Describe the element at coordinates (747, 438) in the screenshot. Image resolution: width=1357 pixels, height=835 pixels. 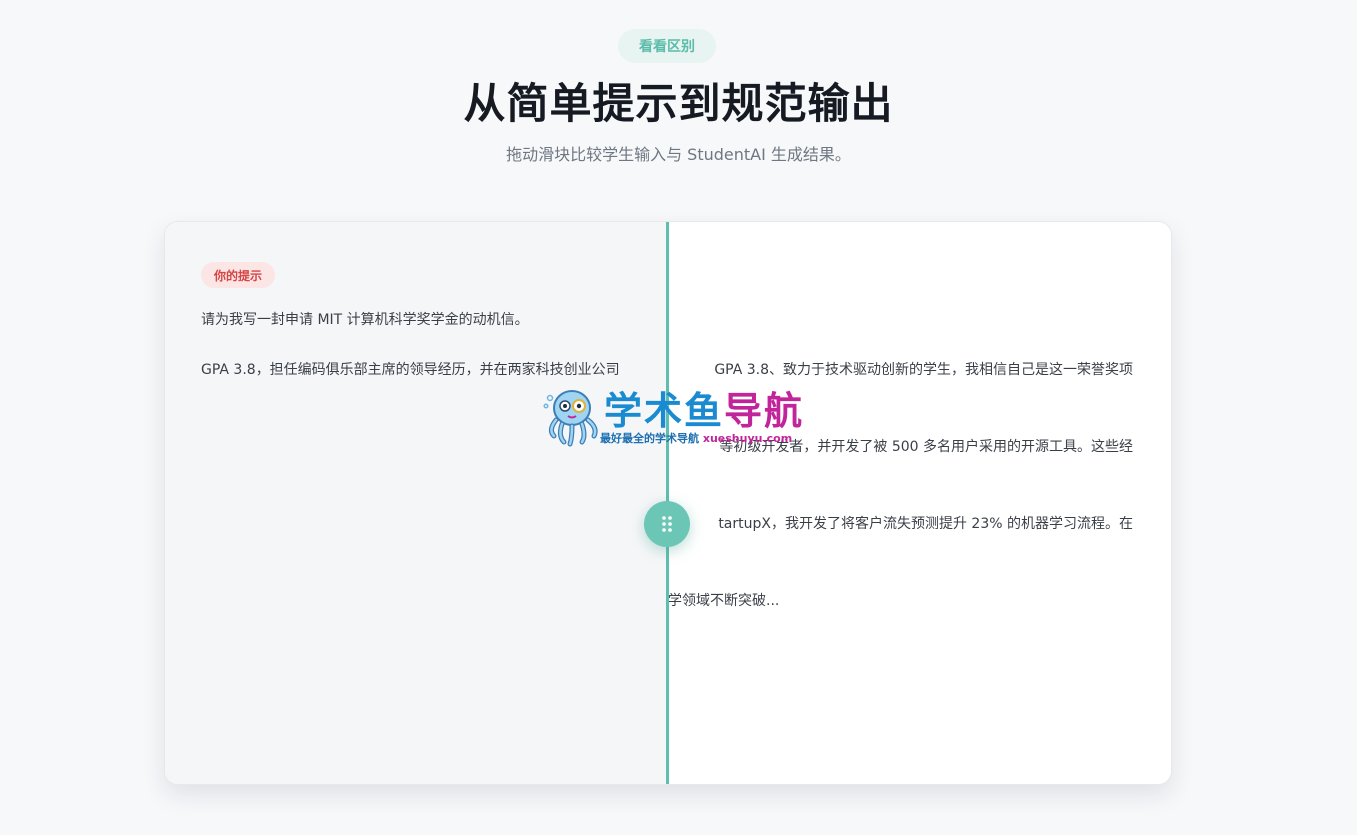
I see `watermark-url: xueshuyu.com` at that location.